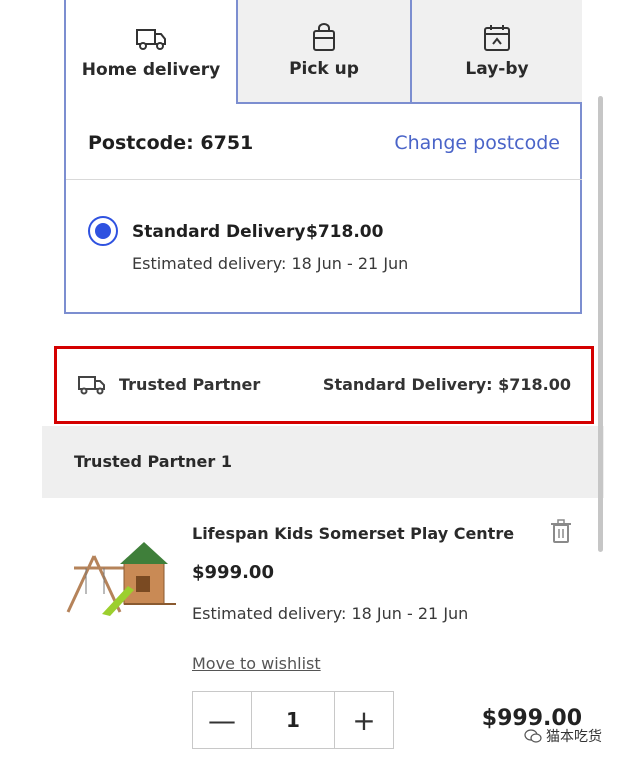 This screenshot has width=622, height=763. What do you see at coordinates (153, 461) in the screenshot?
I see `partner-group-title: Trusted Partner 1` at bounding box center [153, 461].